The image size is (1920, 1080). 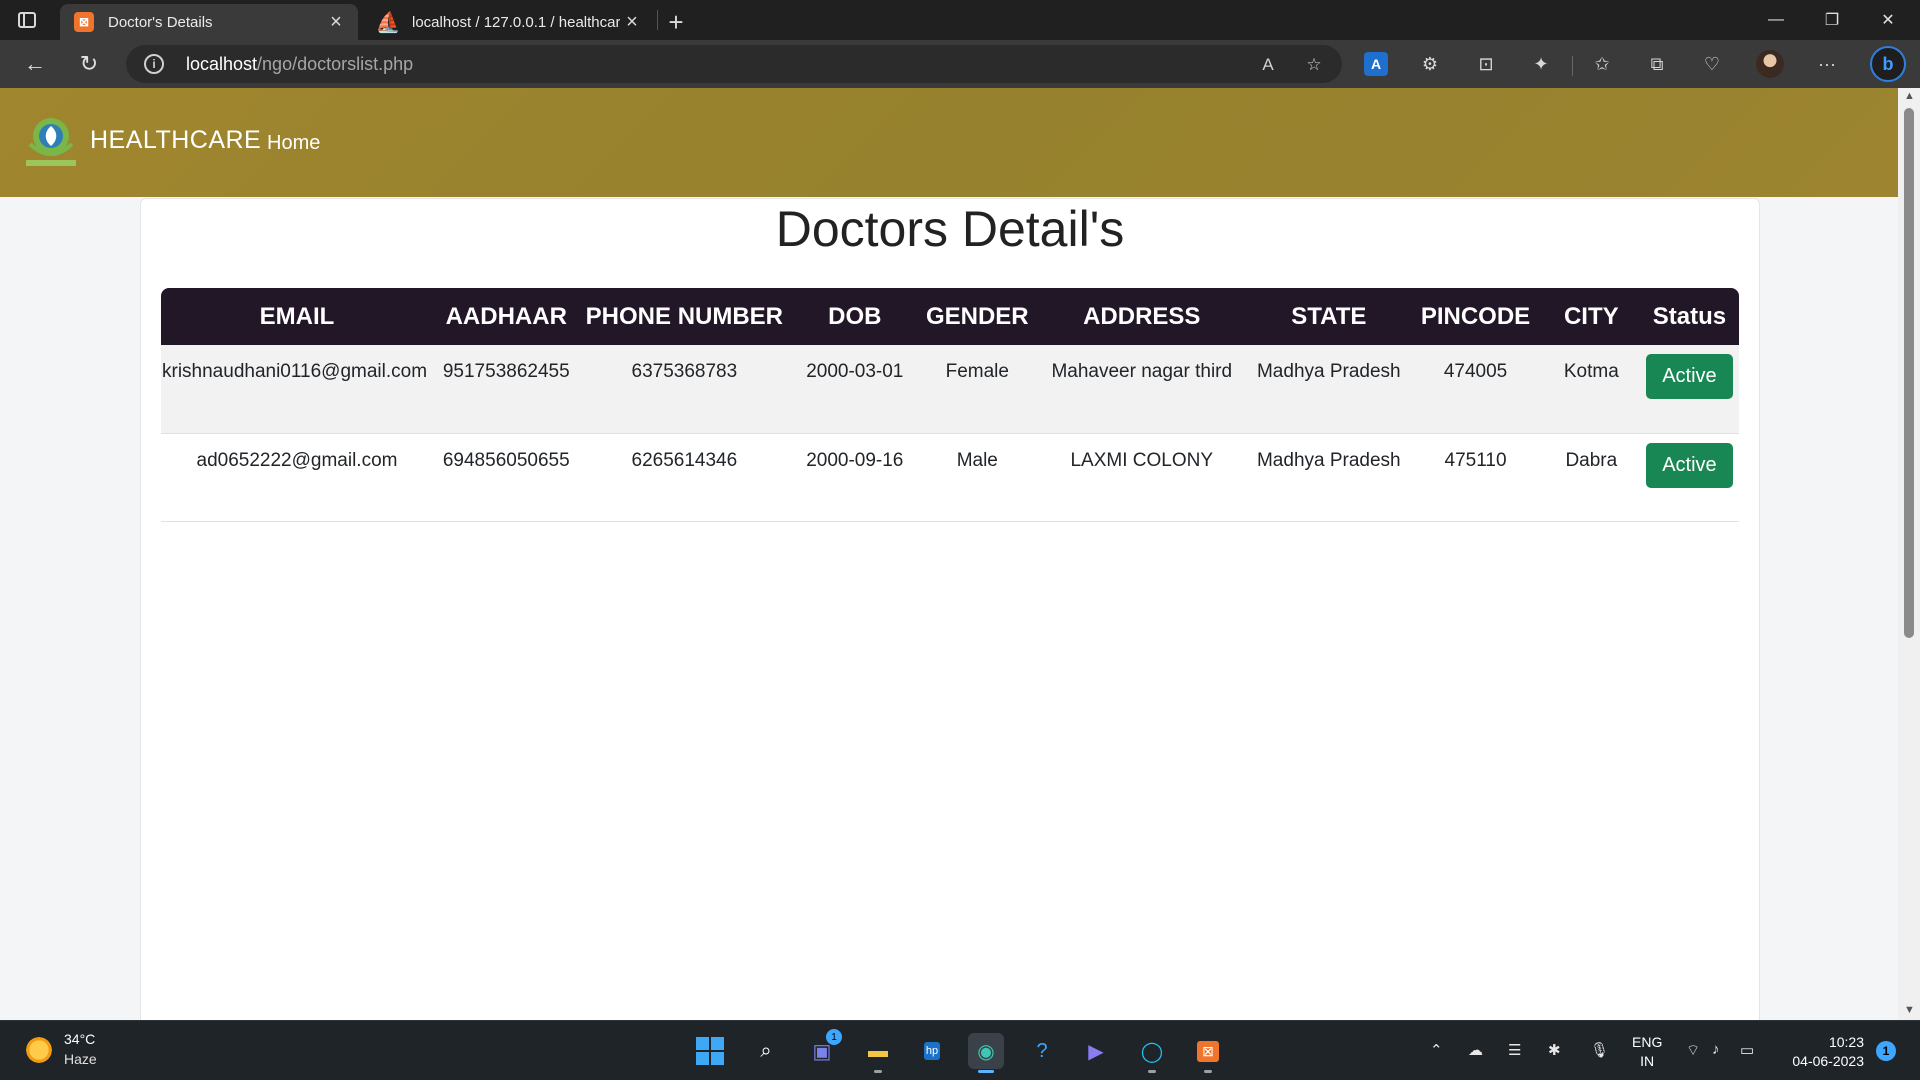 I want to click on teams-icon: ▣ 1, so click(x=823, y=1049).